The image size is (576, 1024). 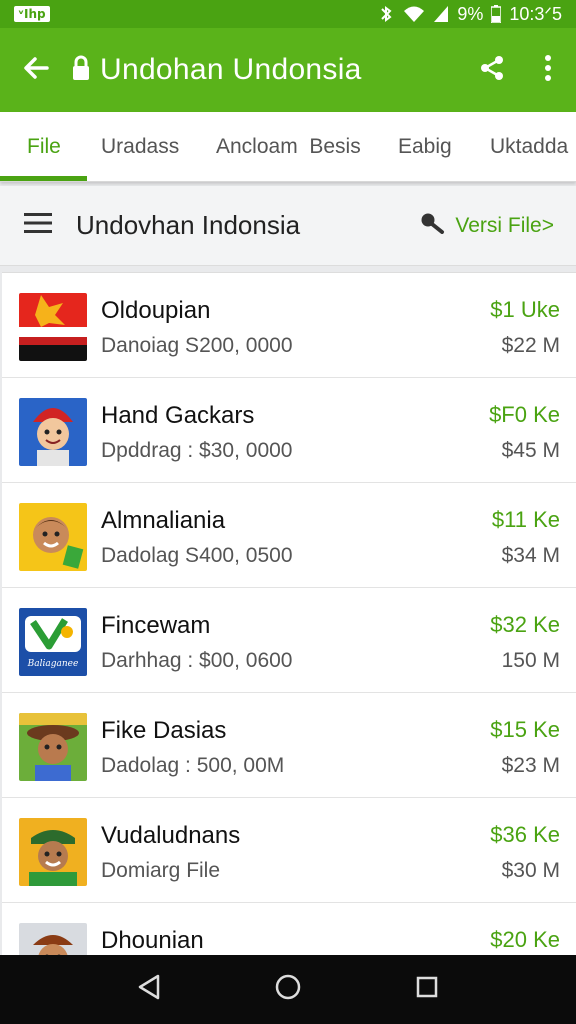 I want to click on share-icon, so click(x=492, y=70).